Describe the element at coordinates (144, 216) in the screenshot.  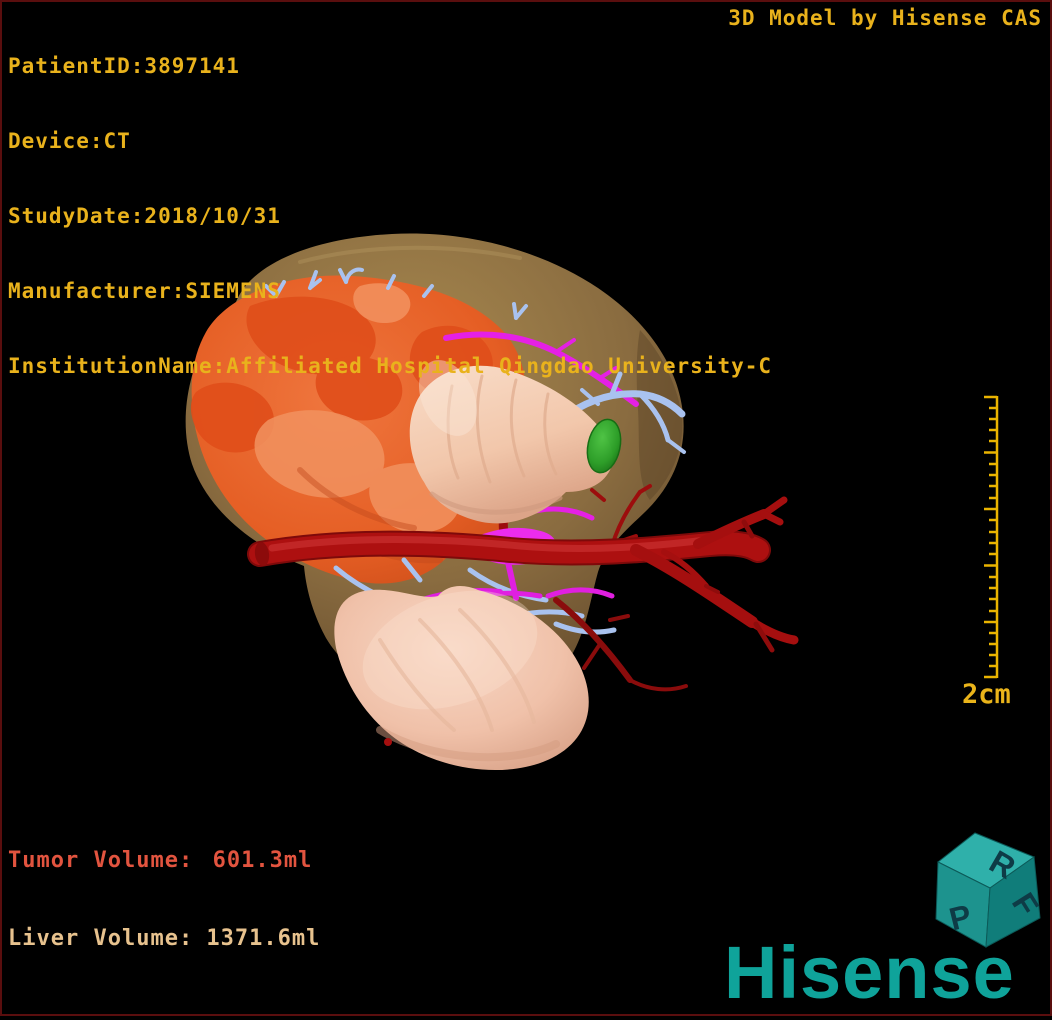
I see `study-date-text: StudyDate:2018/10/31` at that location.